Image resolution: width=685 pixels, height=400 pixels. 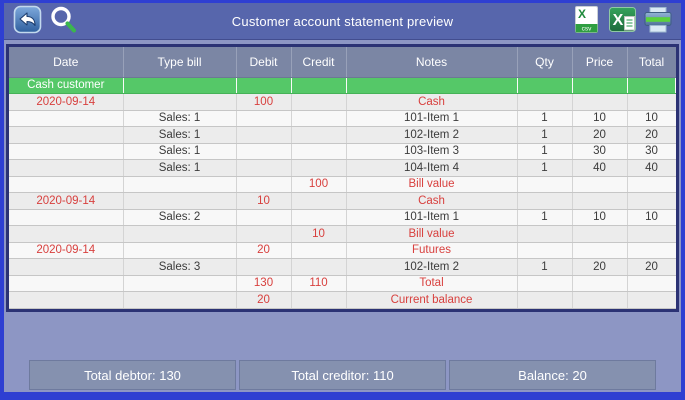 What do you see at coordinates (319, 62) in the screenshot?
I see `column-header-credit: Credit` at bounding box center [319, 62].